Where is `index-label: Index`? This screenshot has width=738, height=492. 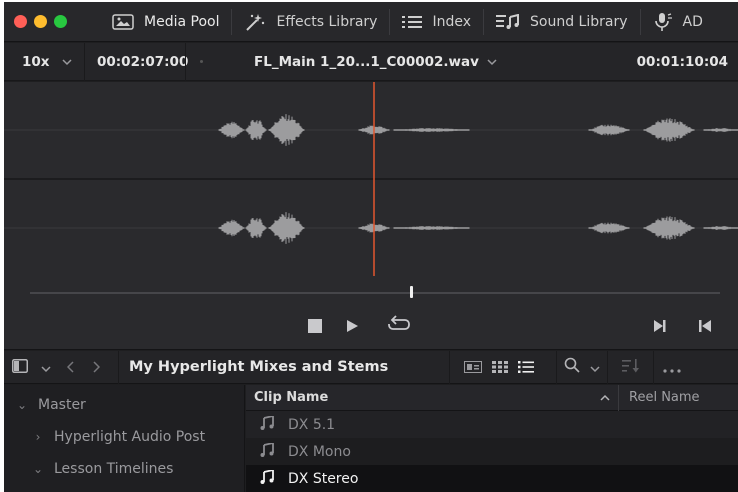 index-label: Index is located at coordinates (452, 21).